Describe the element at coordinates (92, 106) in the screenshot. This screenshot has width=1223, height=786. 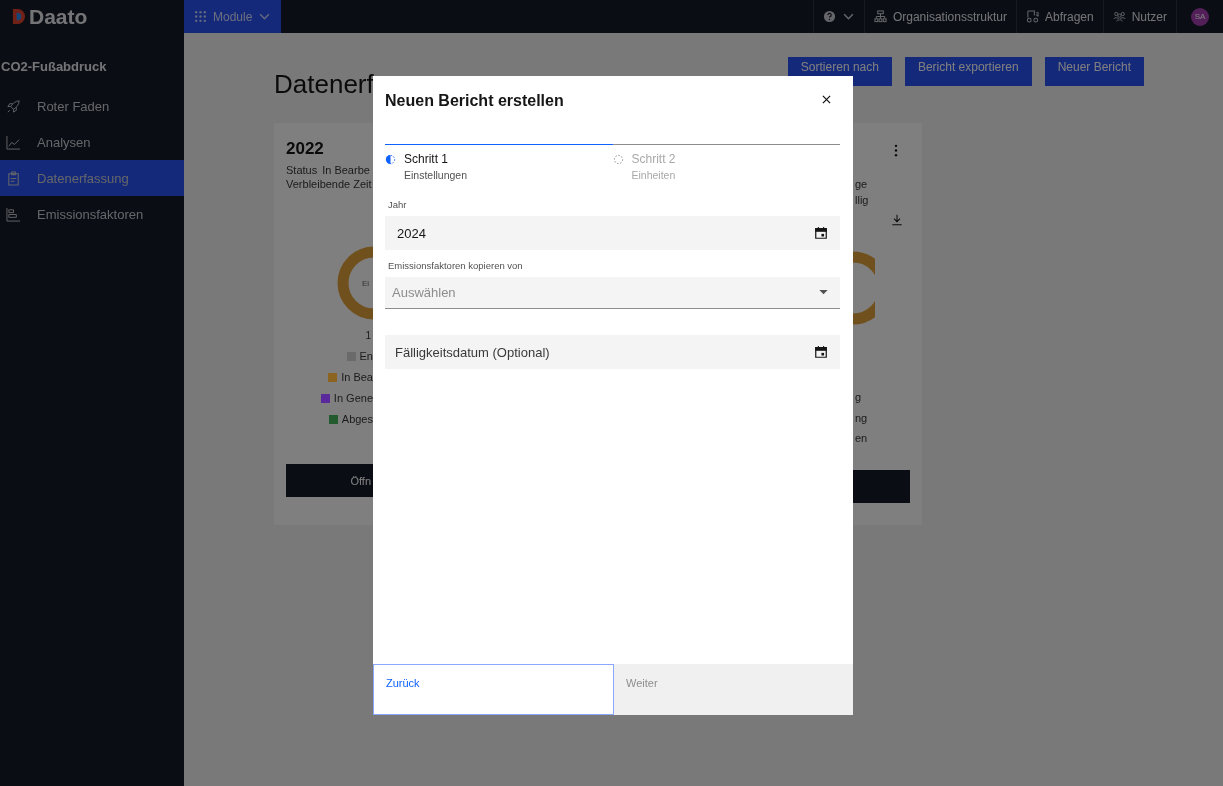
I see `sidebar-item: Roter Faden` at that location.